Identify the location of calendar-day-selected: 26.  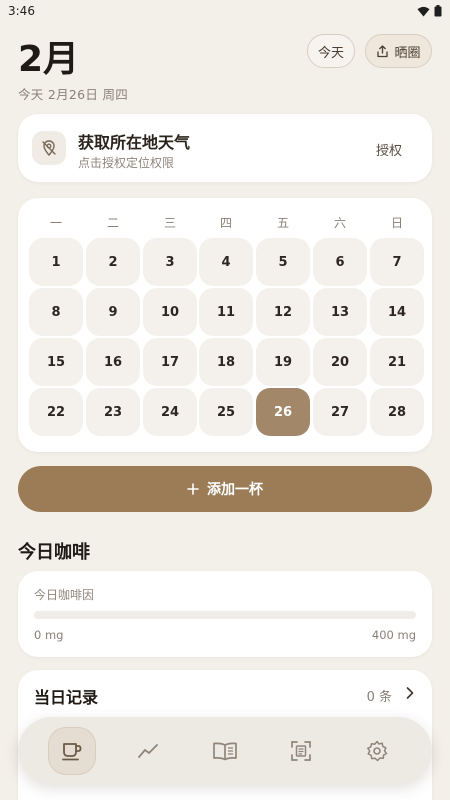
(283, 412).